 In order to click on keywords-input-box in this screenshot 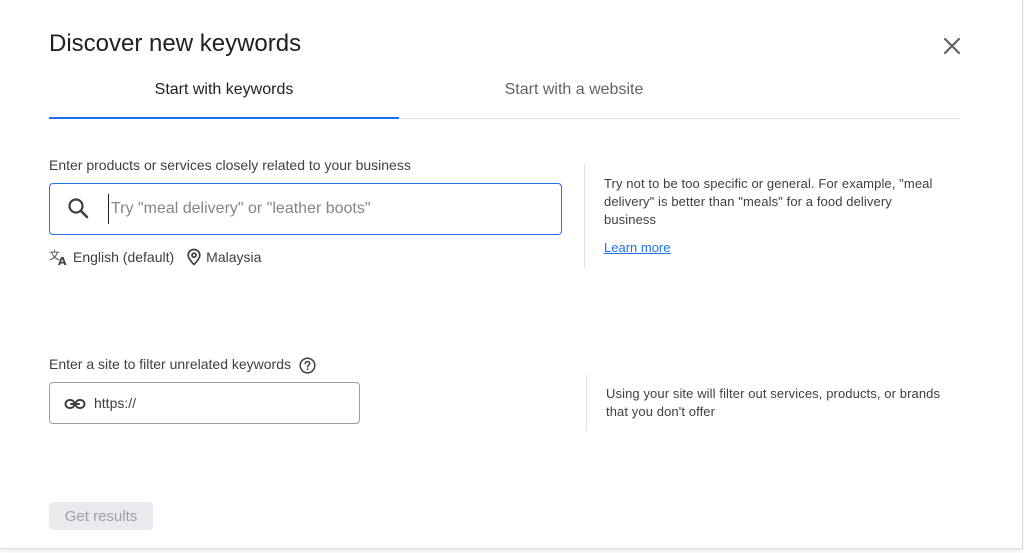, I will do `click(305, 209)`.